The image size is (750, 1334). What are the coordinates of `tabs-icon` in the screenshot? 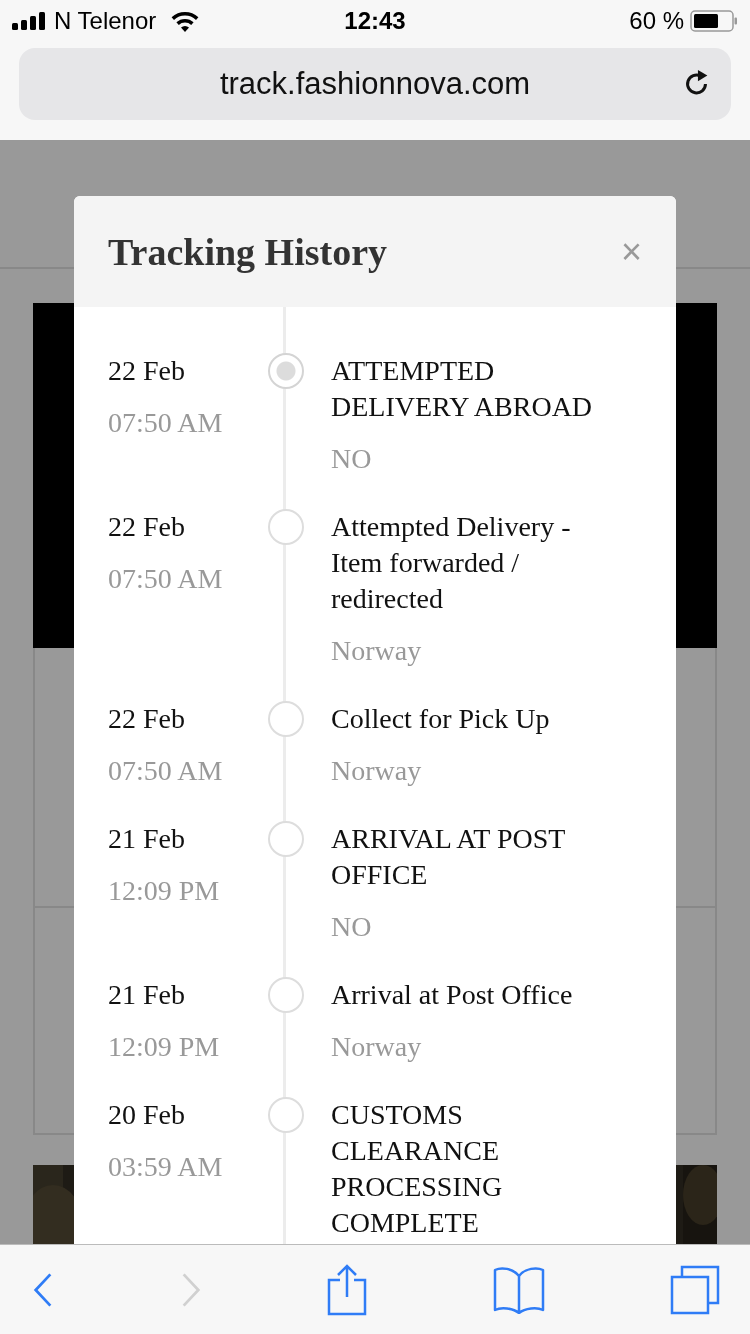 It's located at (695, 1289).